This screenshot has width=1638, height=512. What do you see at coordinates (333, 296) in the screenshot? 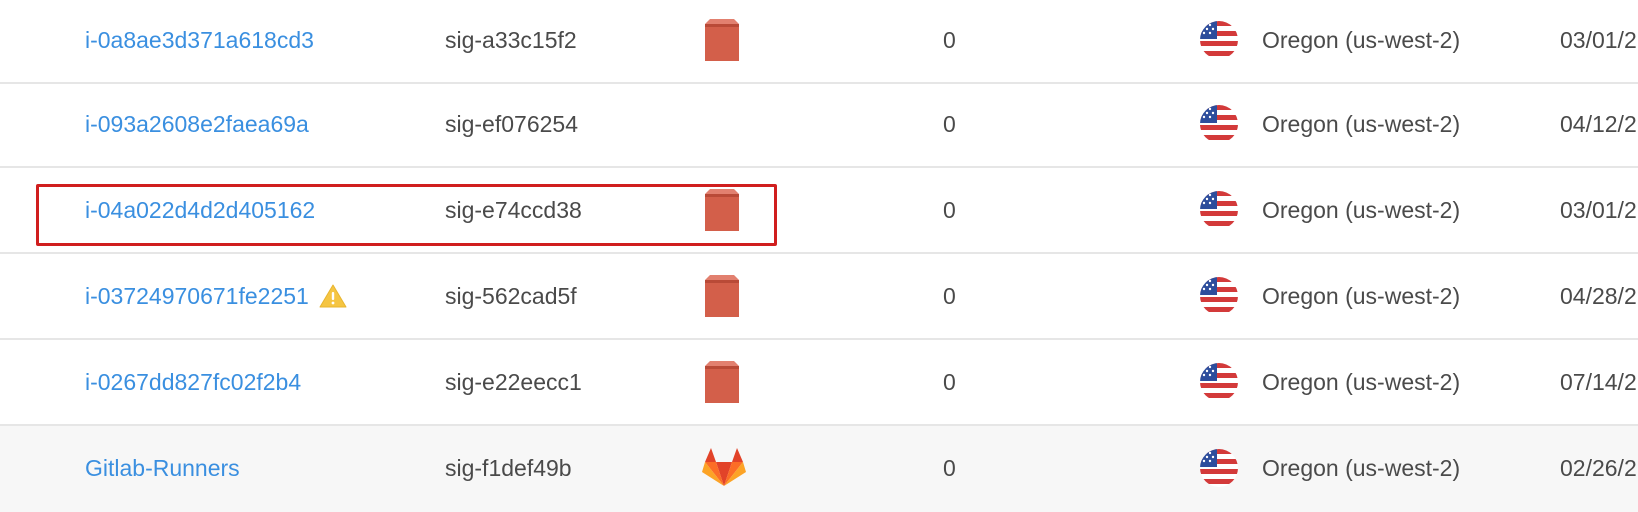
I see `warning-icon` at bounding box center [333, 296].